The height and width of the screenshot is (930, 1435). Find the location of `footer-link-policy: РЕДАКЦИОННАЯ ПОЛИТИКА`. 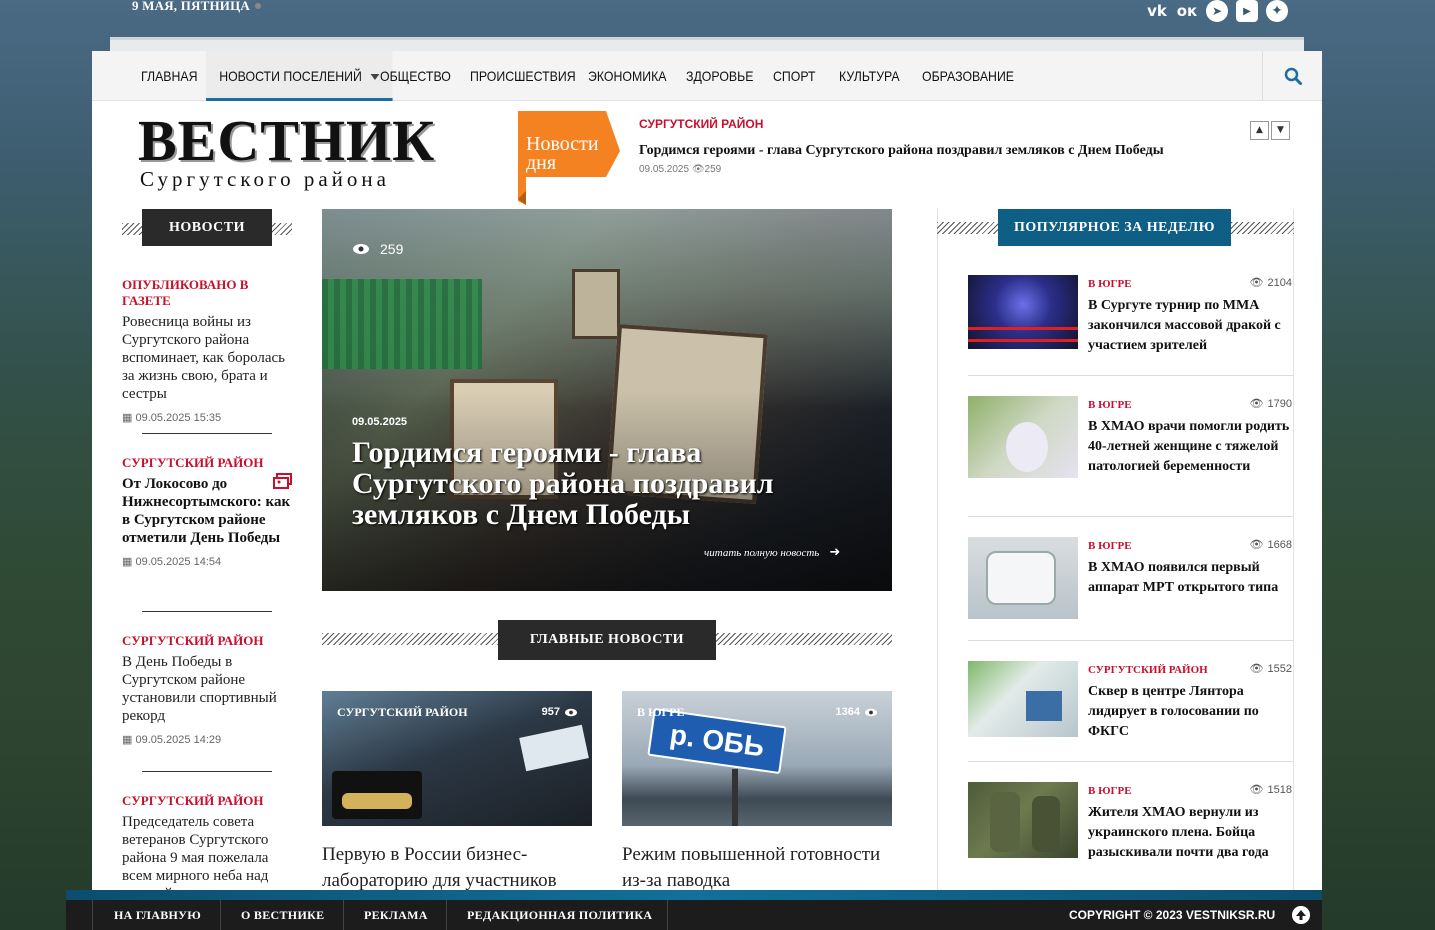

footer-link-policy: РЕДАКЦИОННАЯ ПОЛИТИКА is located at coordinates (559, 915).